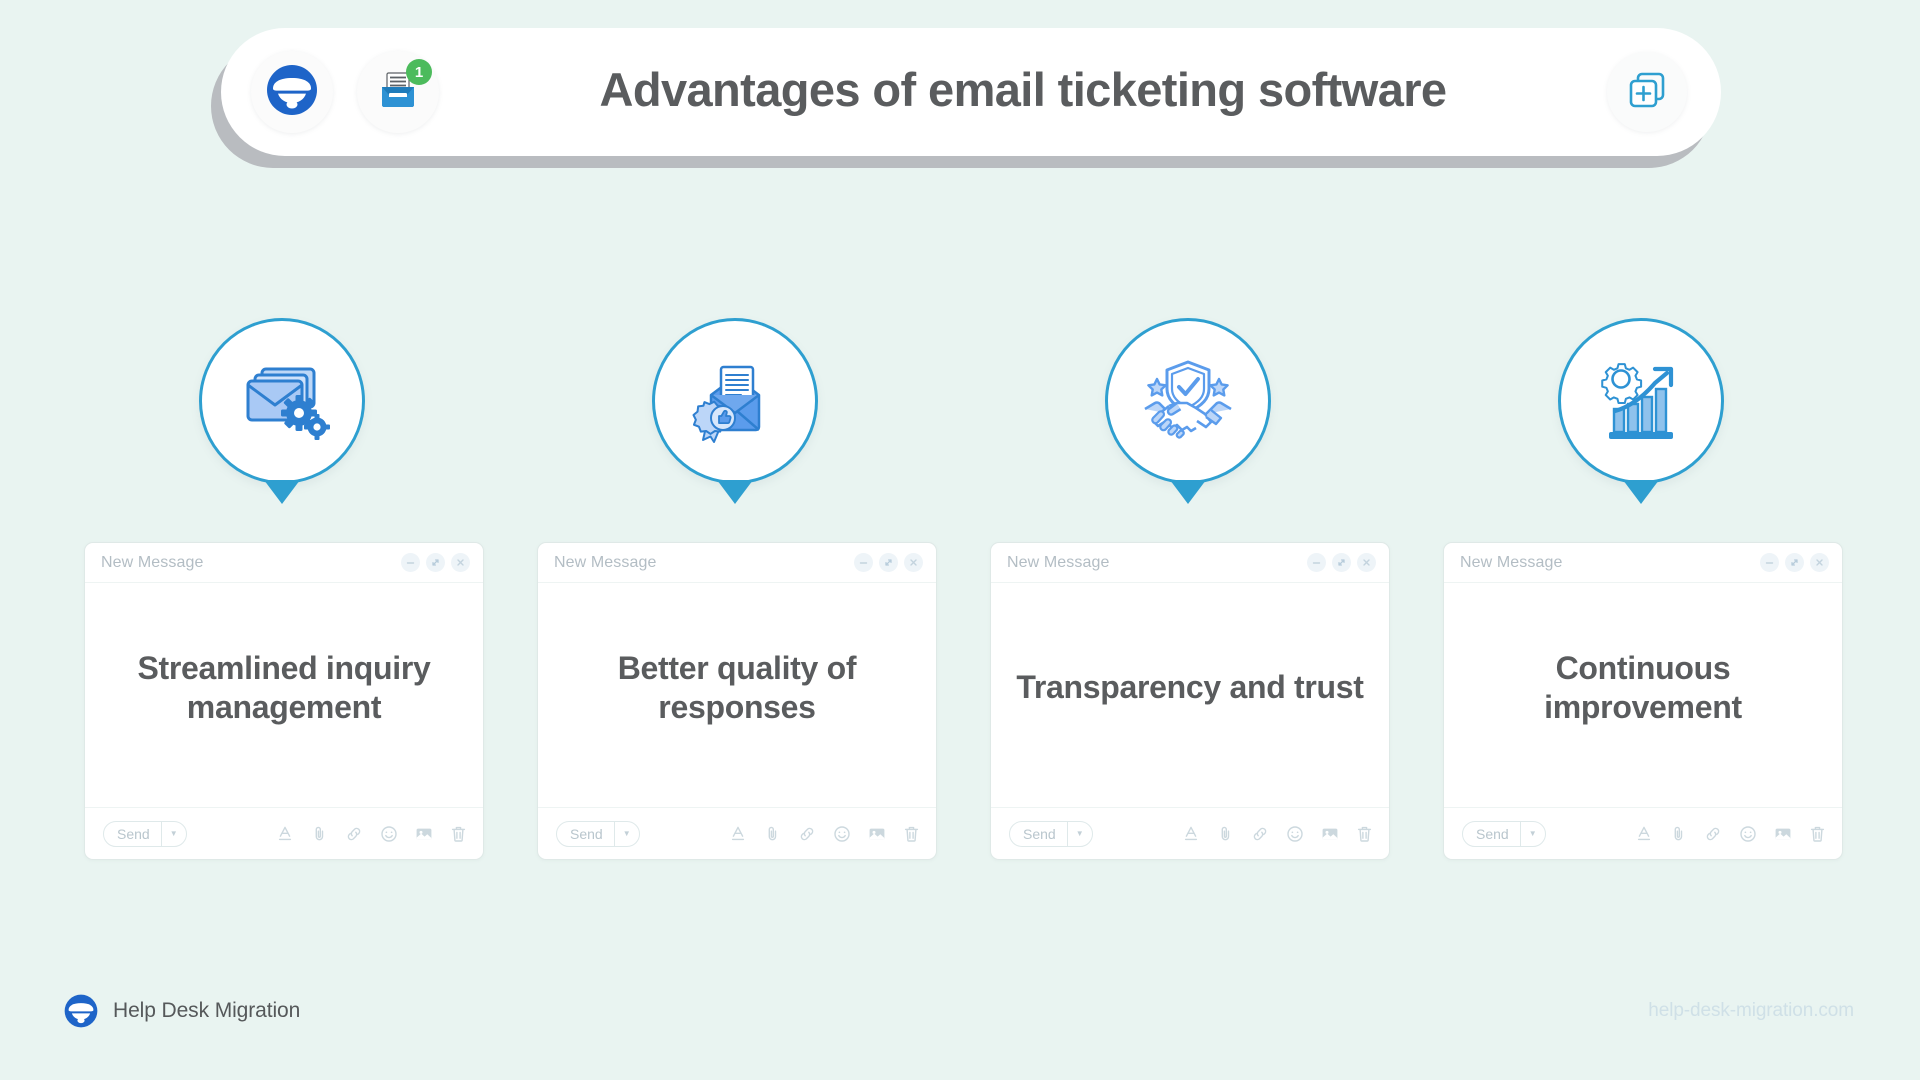 Image resolution: width=1920 pixels, height=1080 pixels. I want to click on header-logo-badge, so click(292, 92).